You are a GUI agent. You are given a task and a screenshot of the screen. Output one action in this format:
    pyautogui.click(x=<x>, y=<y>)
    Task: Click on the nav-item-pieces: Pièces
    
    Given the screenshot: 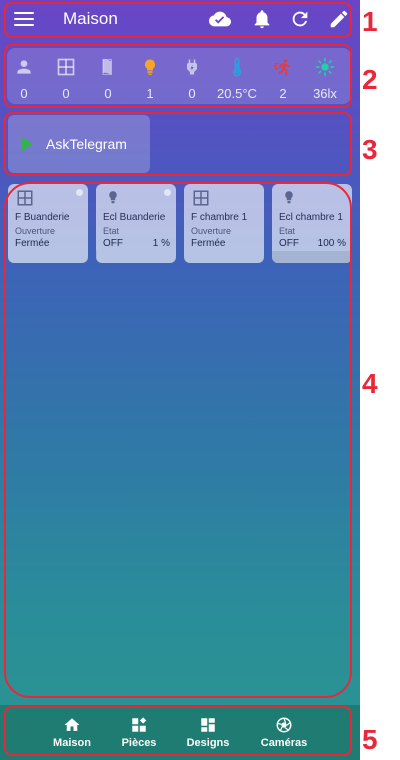 What is the action you would take?
    pyautogui.click(x=139, y=732)
    